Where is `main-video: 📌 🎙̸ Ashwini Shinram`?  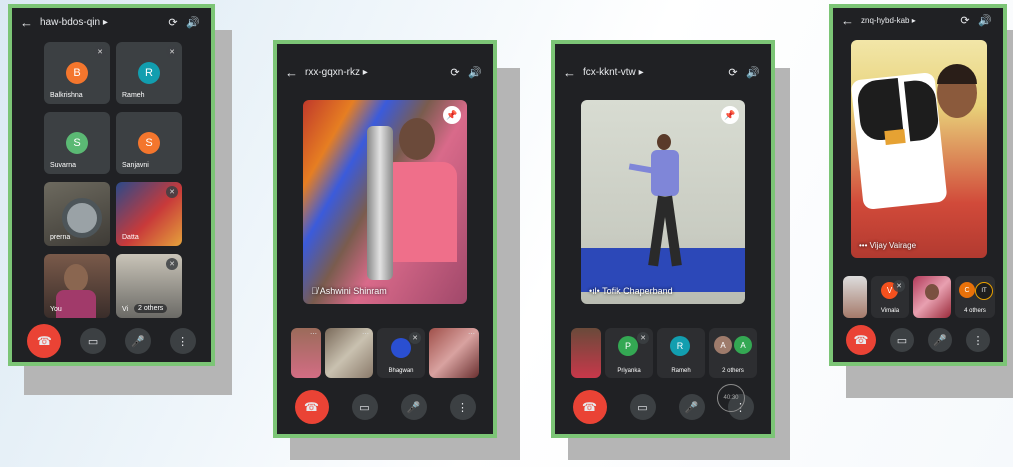 main-video: 📌 🎙̸ Ashwini Shinram is located at coordinates (385, 202).